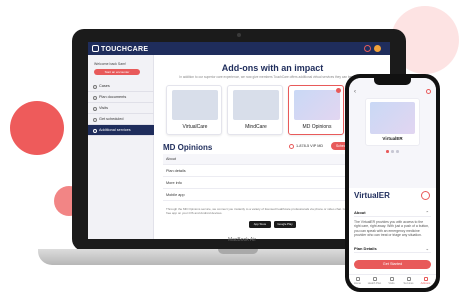 This screenshot has width=466, height=295. I want to click on call-icon, so click(425, 195).